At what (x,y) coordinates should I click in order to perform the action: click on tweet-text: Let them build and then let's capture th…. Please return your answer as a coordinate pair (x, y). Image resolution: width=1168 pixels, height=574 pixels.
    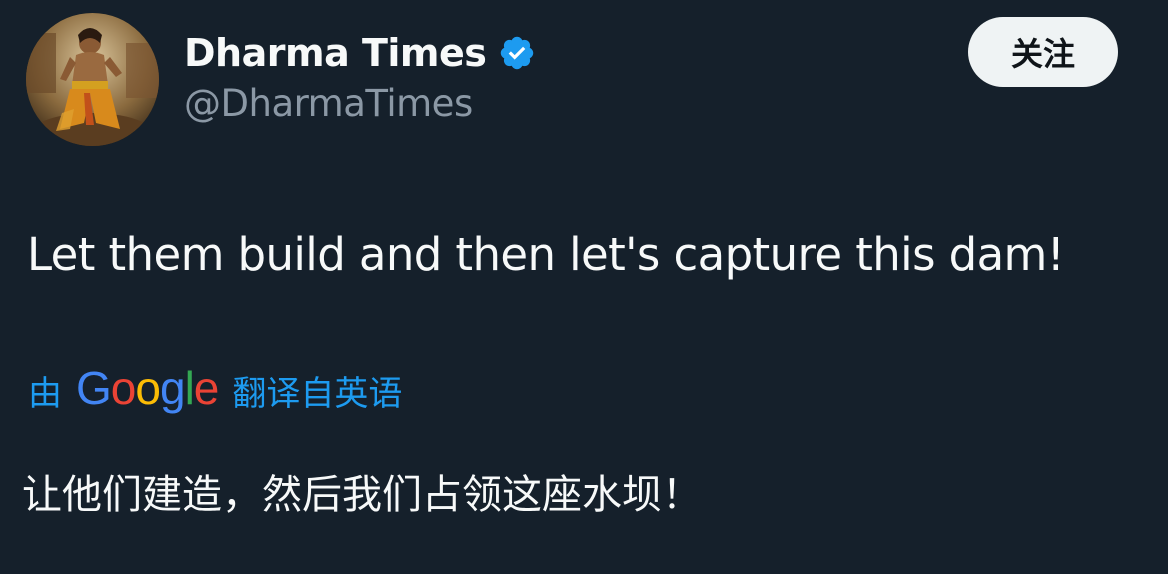
    Looking at the image, I should click on (546, 254).